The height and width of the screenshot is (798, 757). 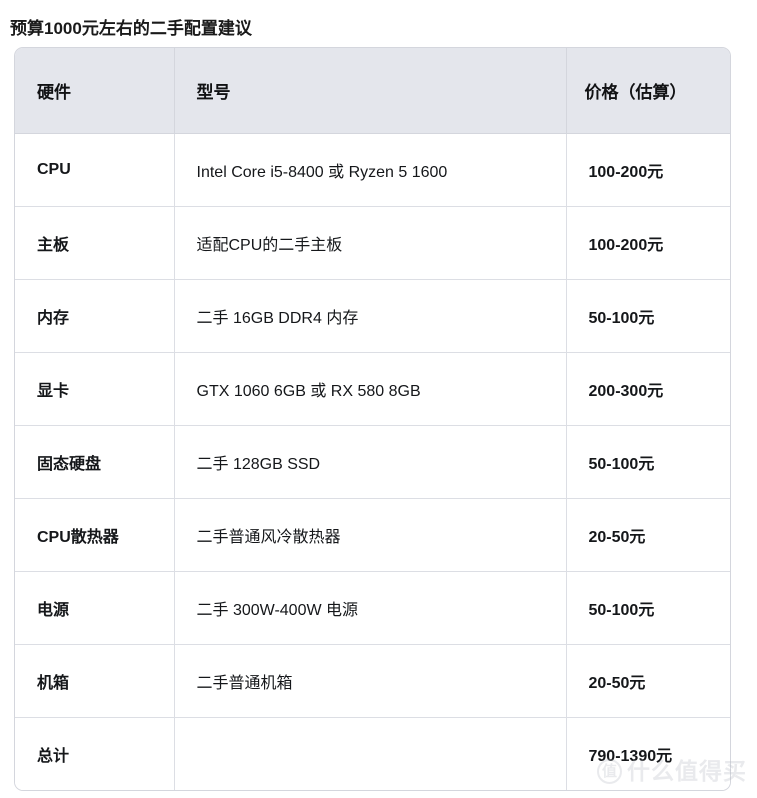 I want to click on table-row: 机箱 二手普通机箱 20-50元, so click(x=372, y=681).